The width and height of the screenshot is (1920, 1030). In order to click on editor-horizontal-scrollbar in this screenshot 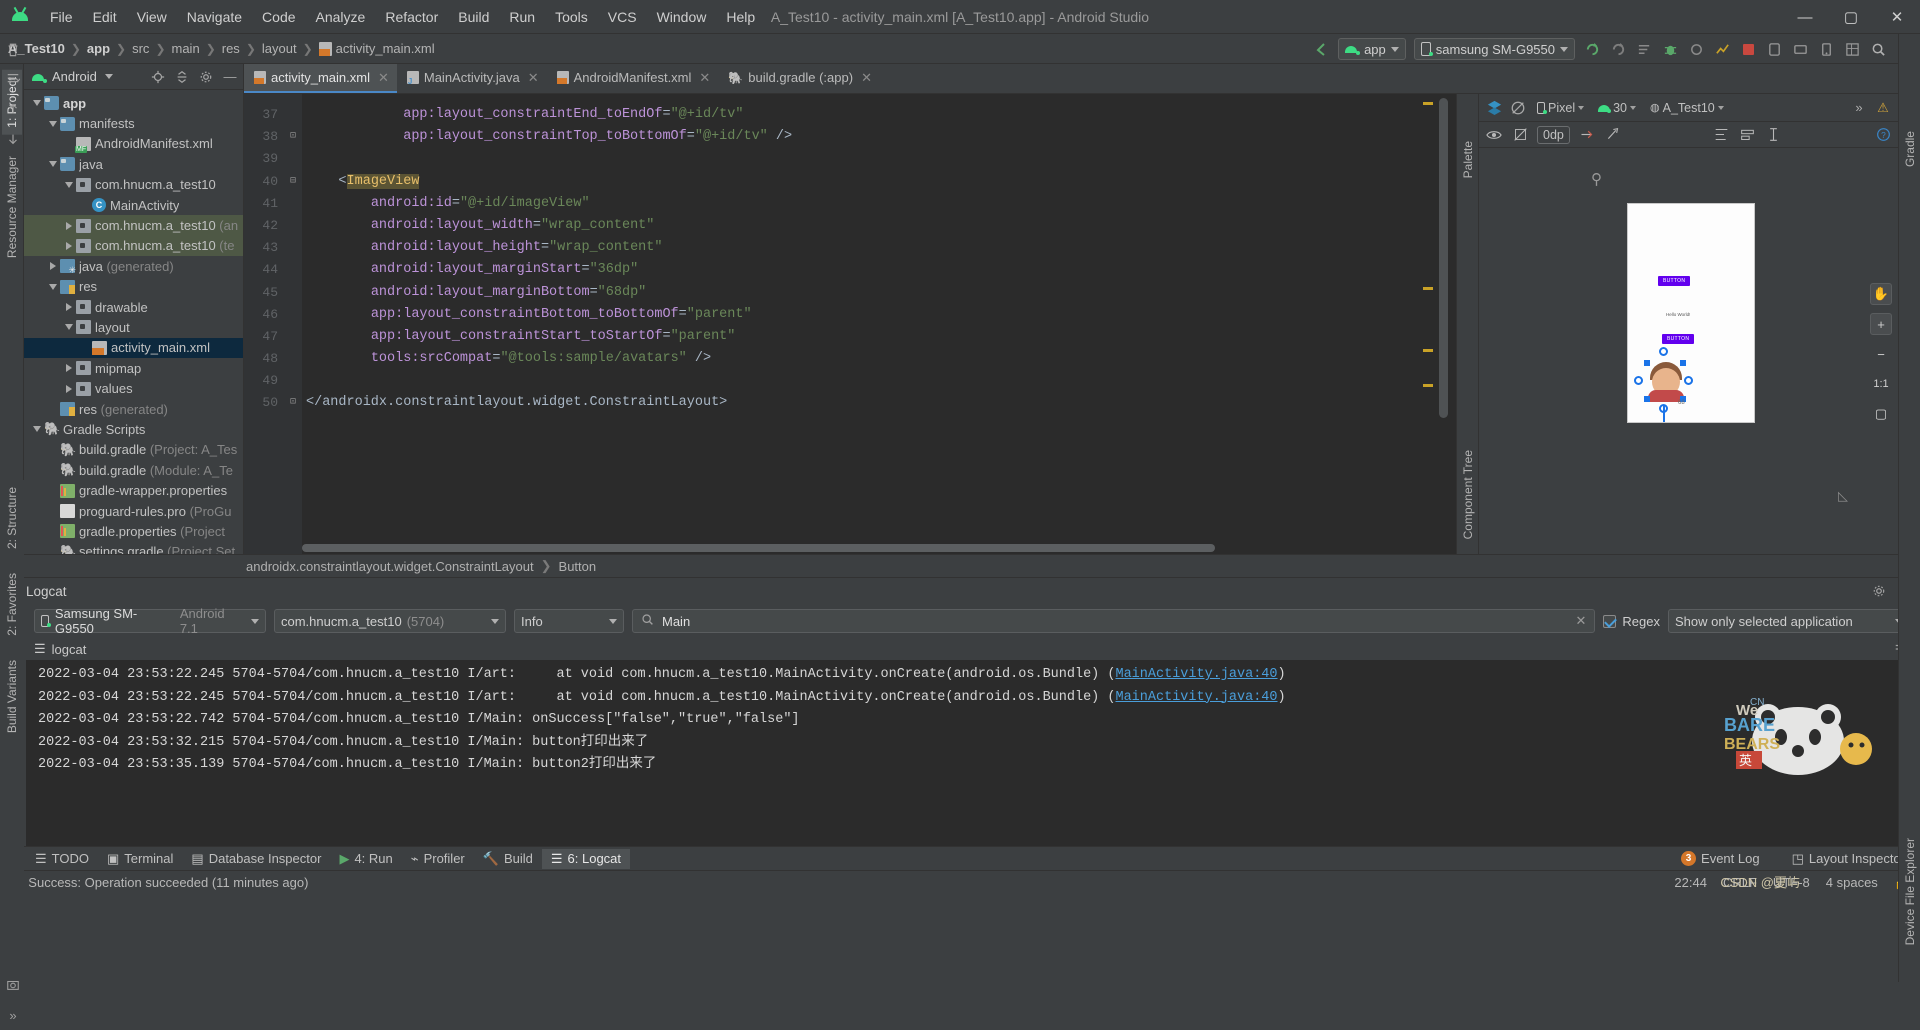, I will do `click(859, 548)`.